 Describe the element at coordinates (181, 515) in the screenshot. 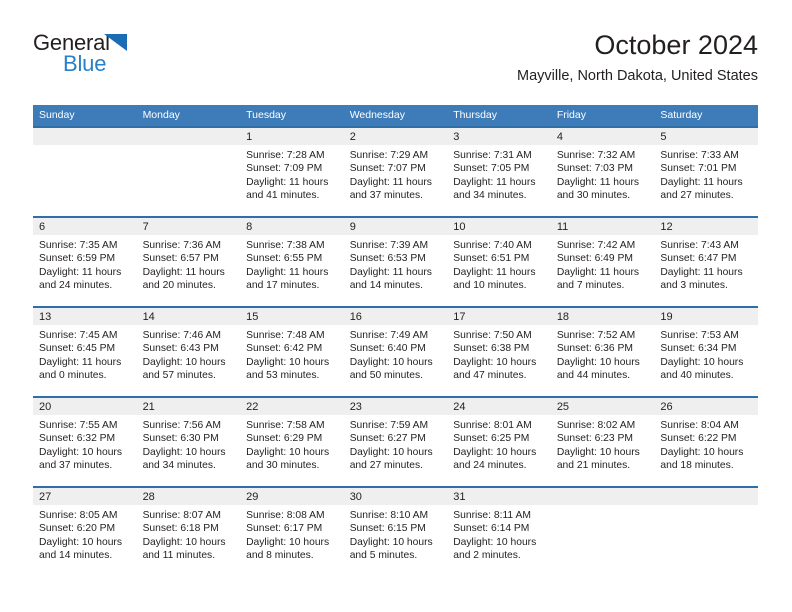

I see `sunrise-text: Sunrise: 8:07 AM` at that location.